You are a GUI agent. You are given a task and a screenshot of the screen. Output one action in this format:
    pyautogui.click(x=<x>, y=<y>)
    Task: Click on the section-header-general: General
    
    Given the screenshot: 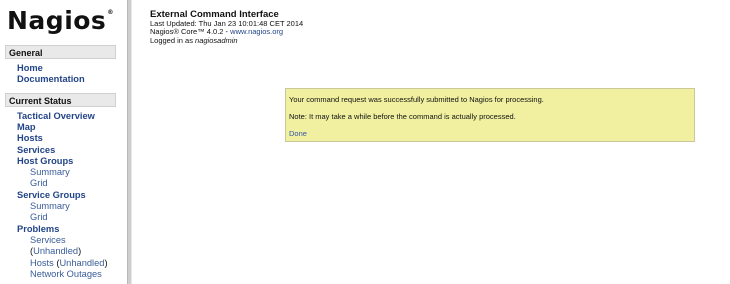 What is the action you would take?
    pyautogui.click(x=60, y=52)
    